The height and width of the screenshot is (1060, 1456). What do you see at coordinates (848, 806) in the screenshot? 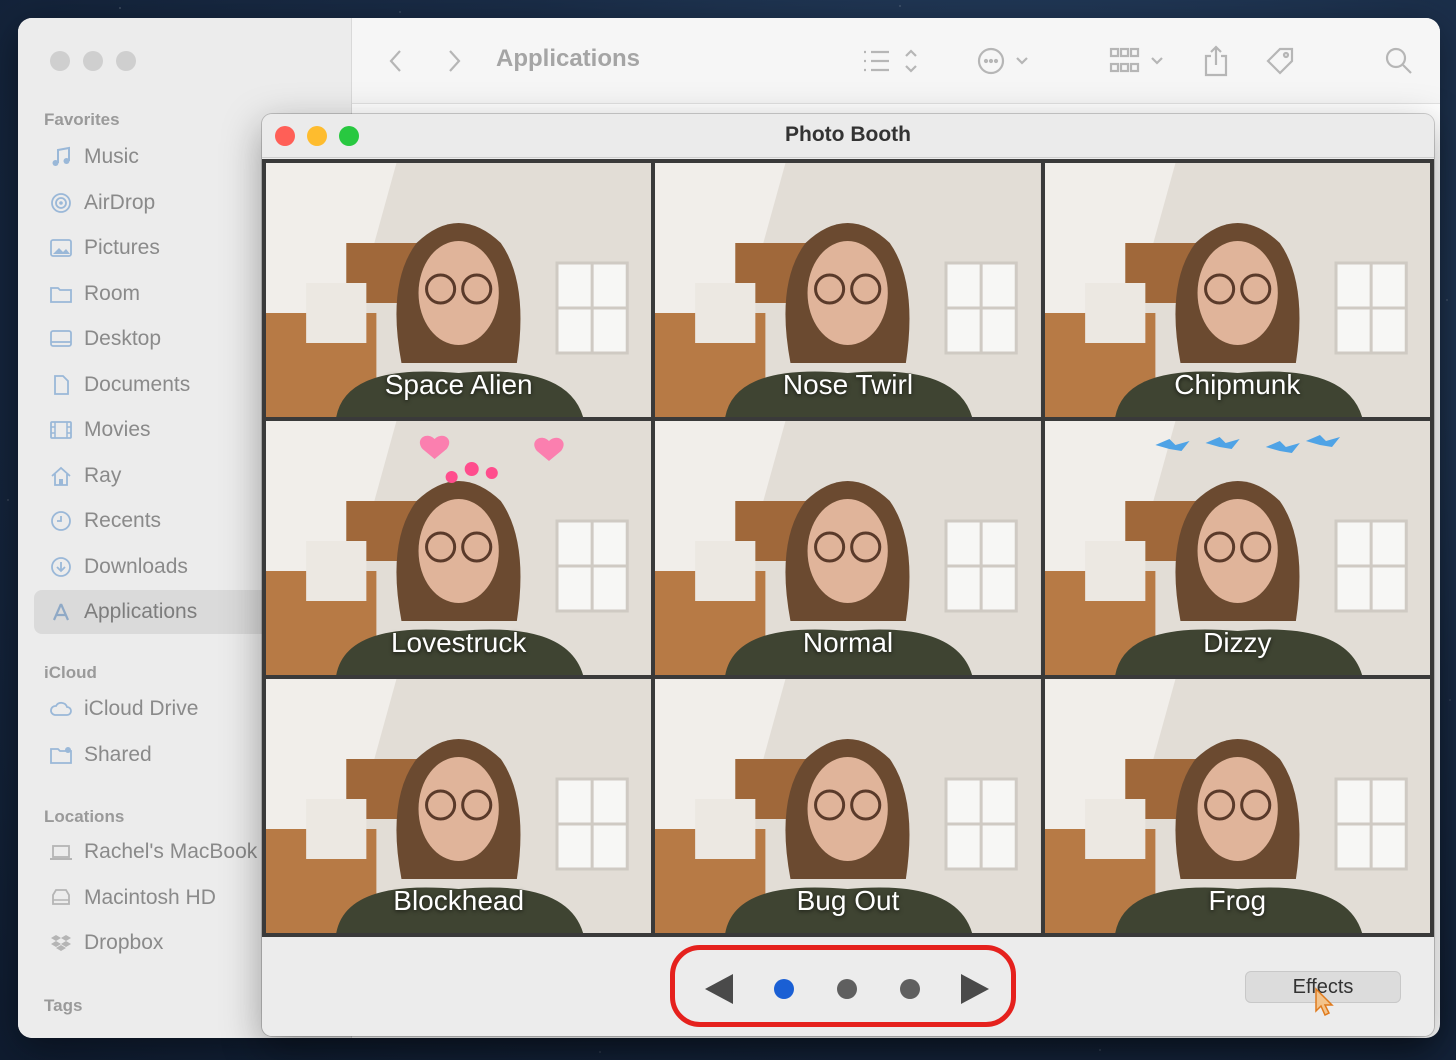
I see `effect-bug-out: Bug Out` at bounding box center [848, 806].